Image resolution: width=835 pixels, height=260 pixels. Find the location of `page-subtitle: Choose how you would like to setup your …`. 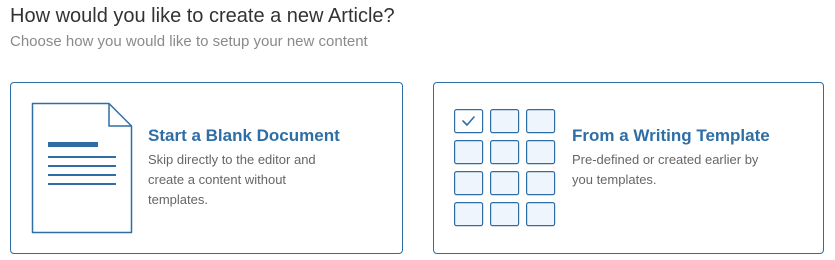

page-subtitle: Choose how you would like to setup your … is located at coordinates (189, 41).